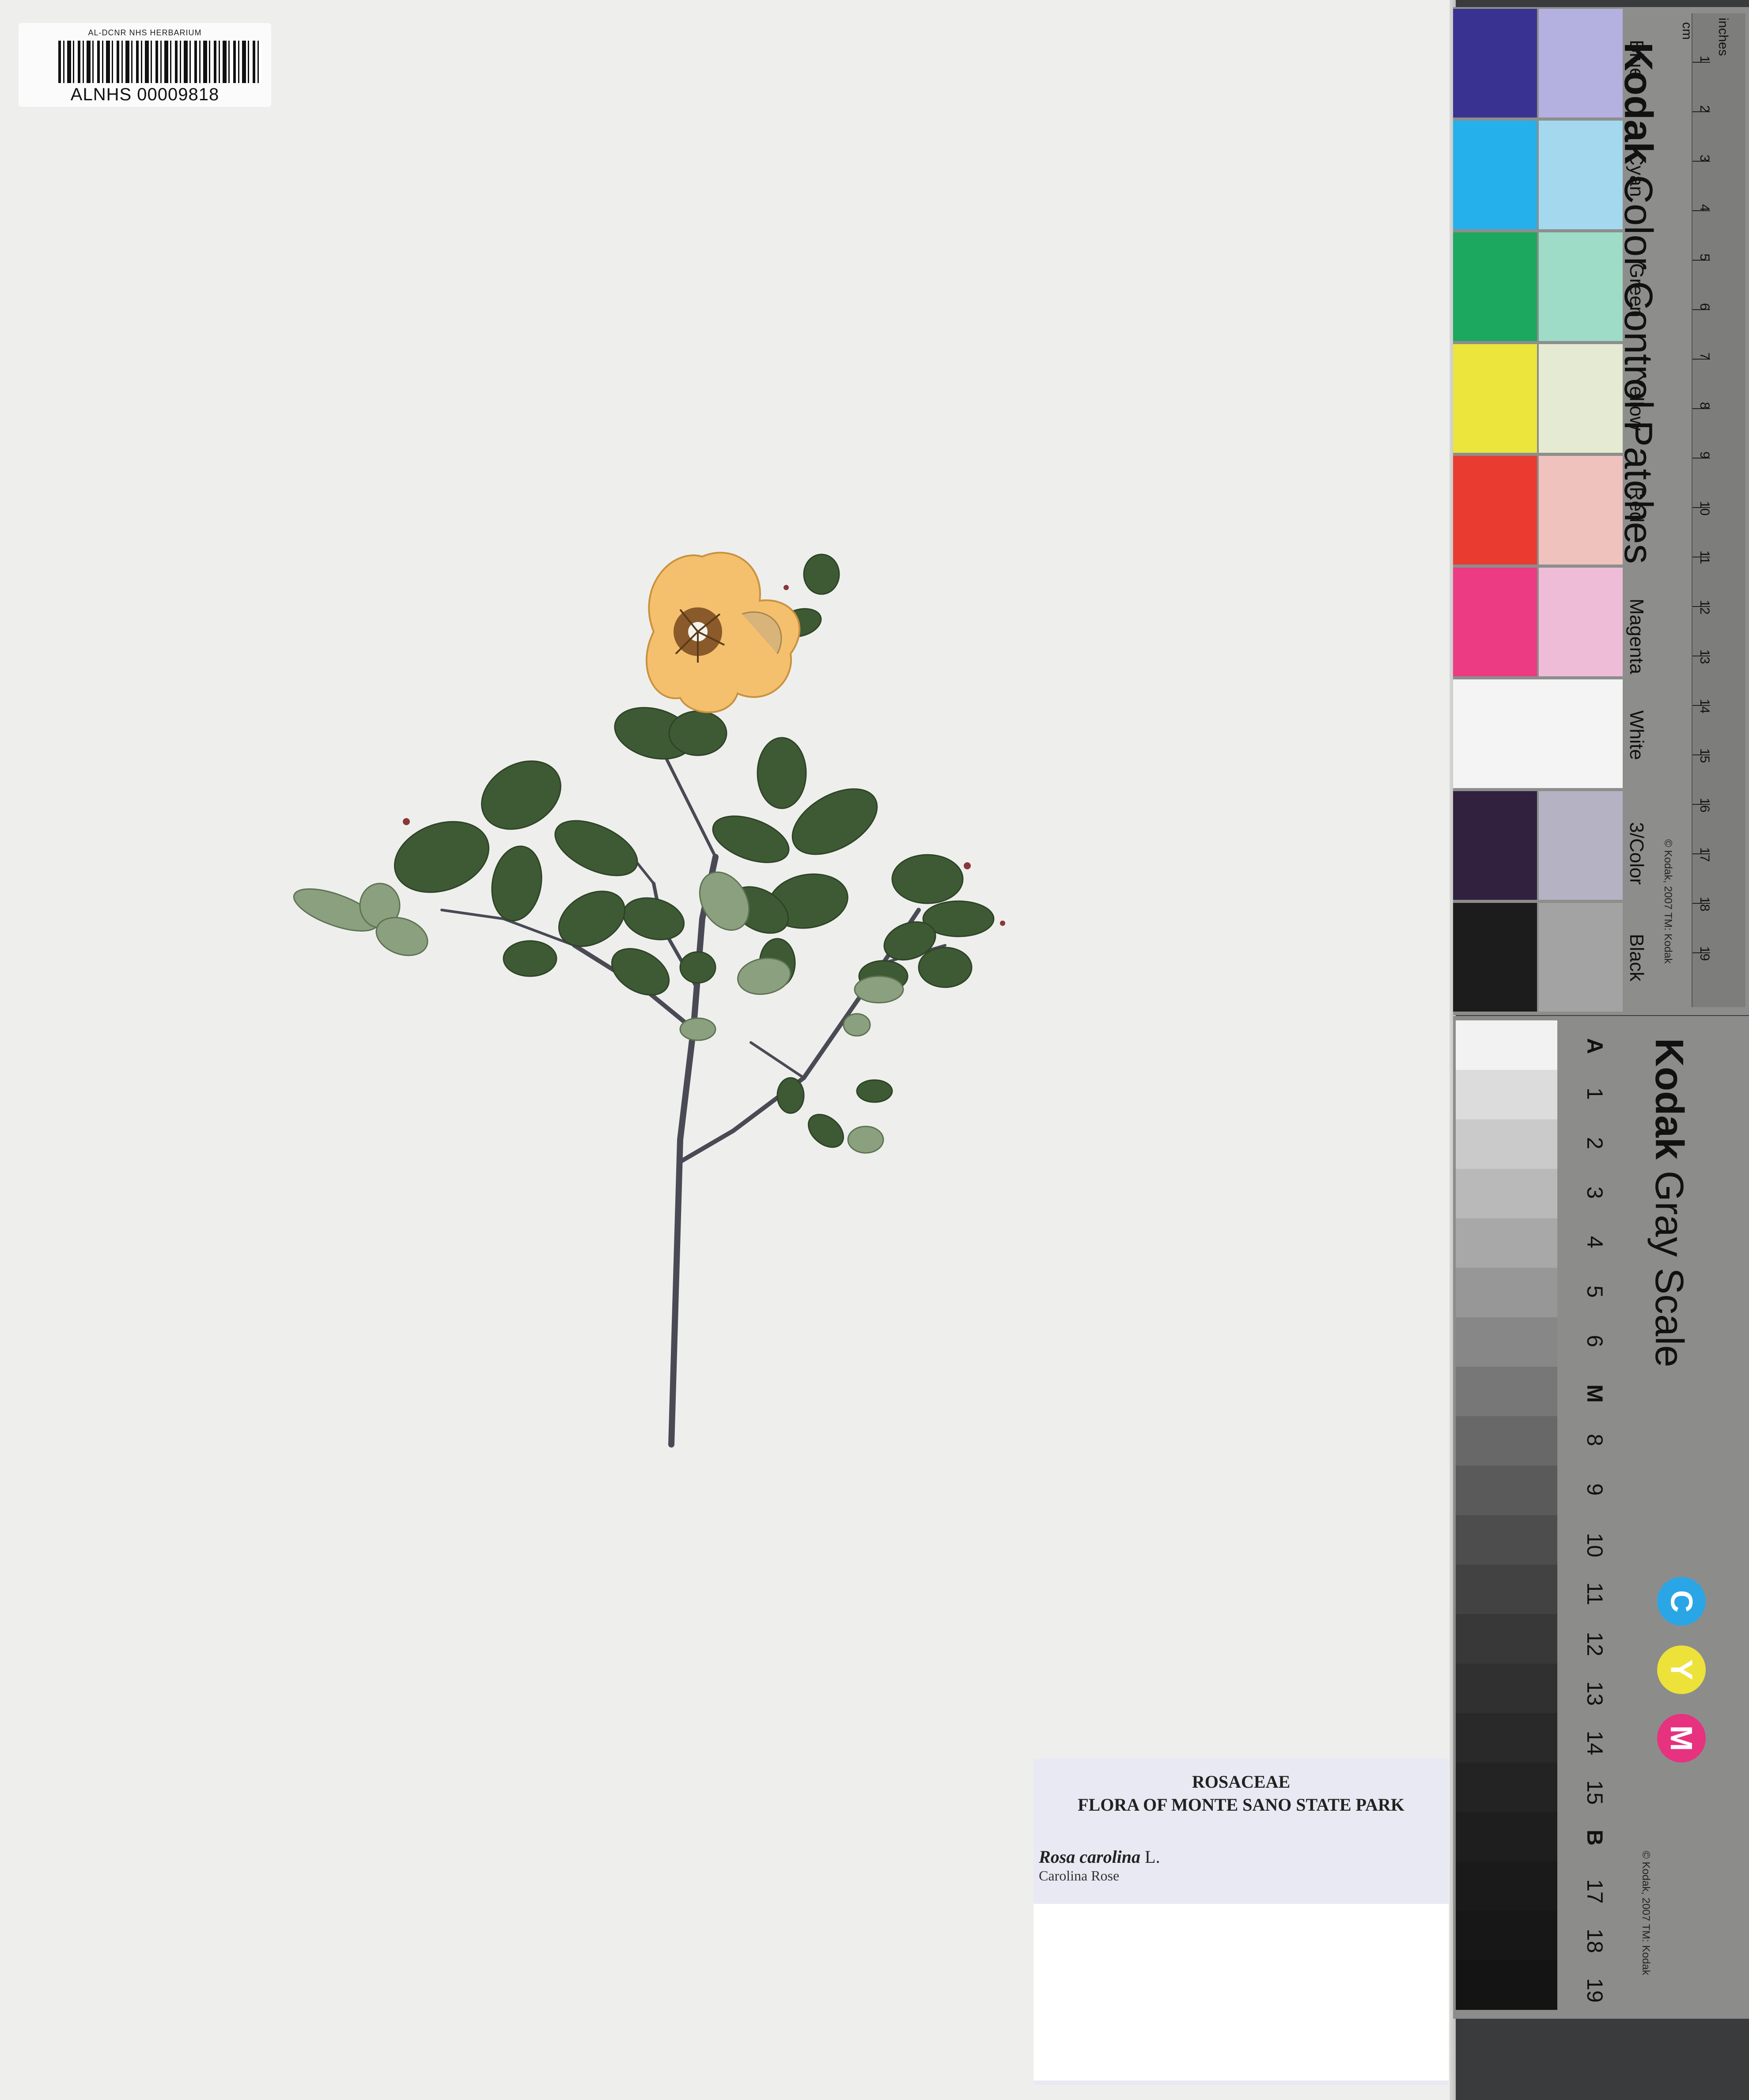  I want to click on patch-green-light, so click(1581, 287).